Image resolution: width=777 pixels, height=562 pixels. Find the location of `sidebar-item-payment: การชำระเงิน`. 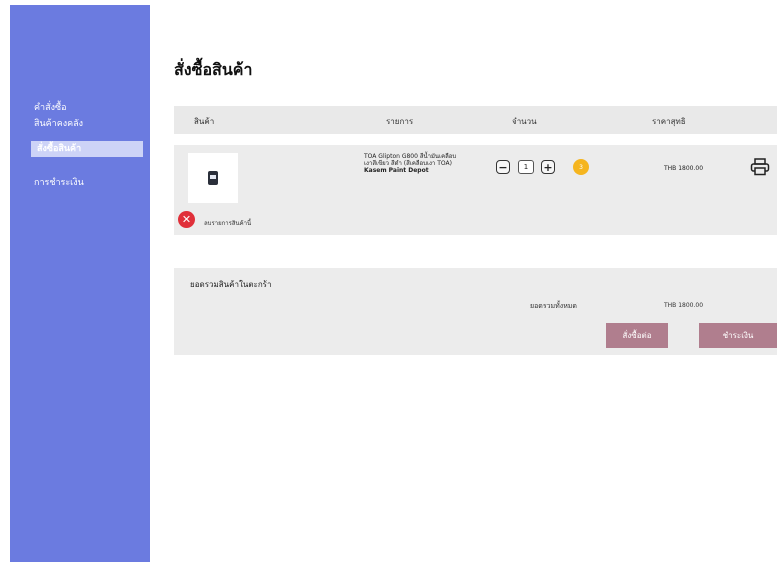

sidebar-item-payment: การชำระเงิน is located at coordinates (59, 183).